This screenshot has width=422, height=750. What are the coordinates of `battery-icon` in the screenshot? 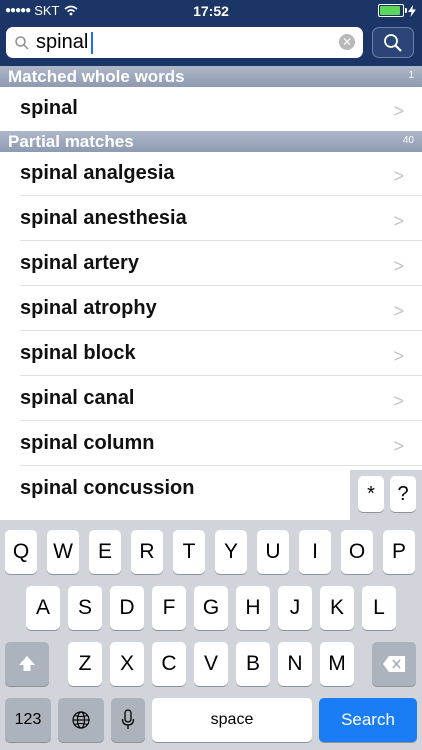 It's located at (392, 10).